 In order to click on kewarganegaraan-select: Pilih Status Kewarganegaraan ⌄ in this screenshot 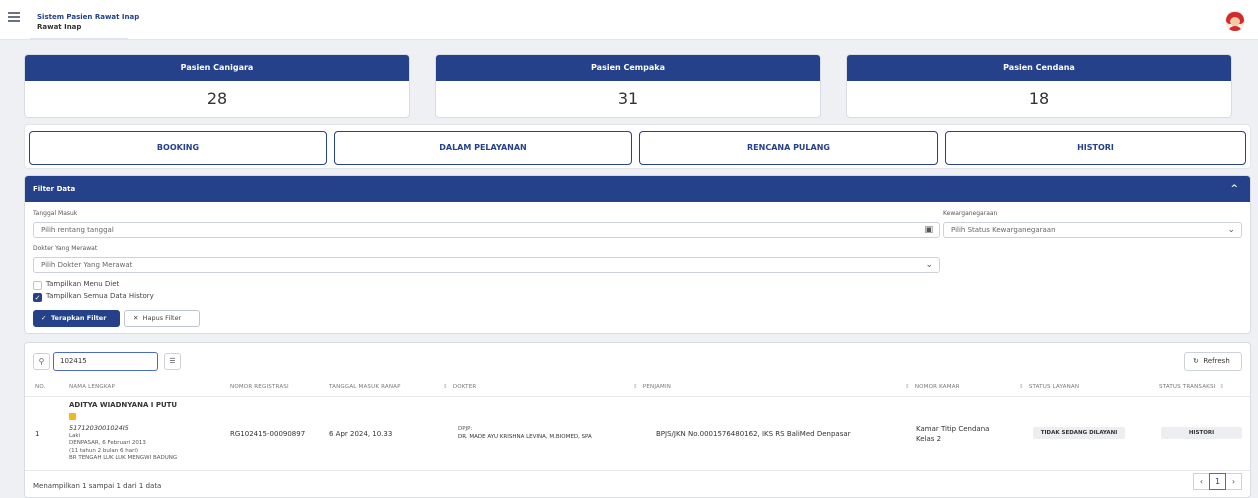, I will do `click(1092, 230)`.